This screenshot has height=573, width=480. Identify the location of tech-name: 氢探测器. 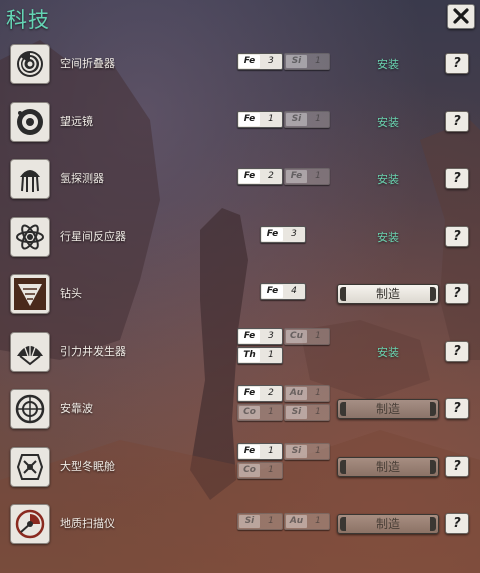
(82, 178).